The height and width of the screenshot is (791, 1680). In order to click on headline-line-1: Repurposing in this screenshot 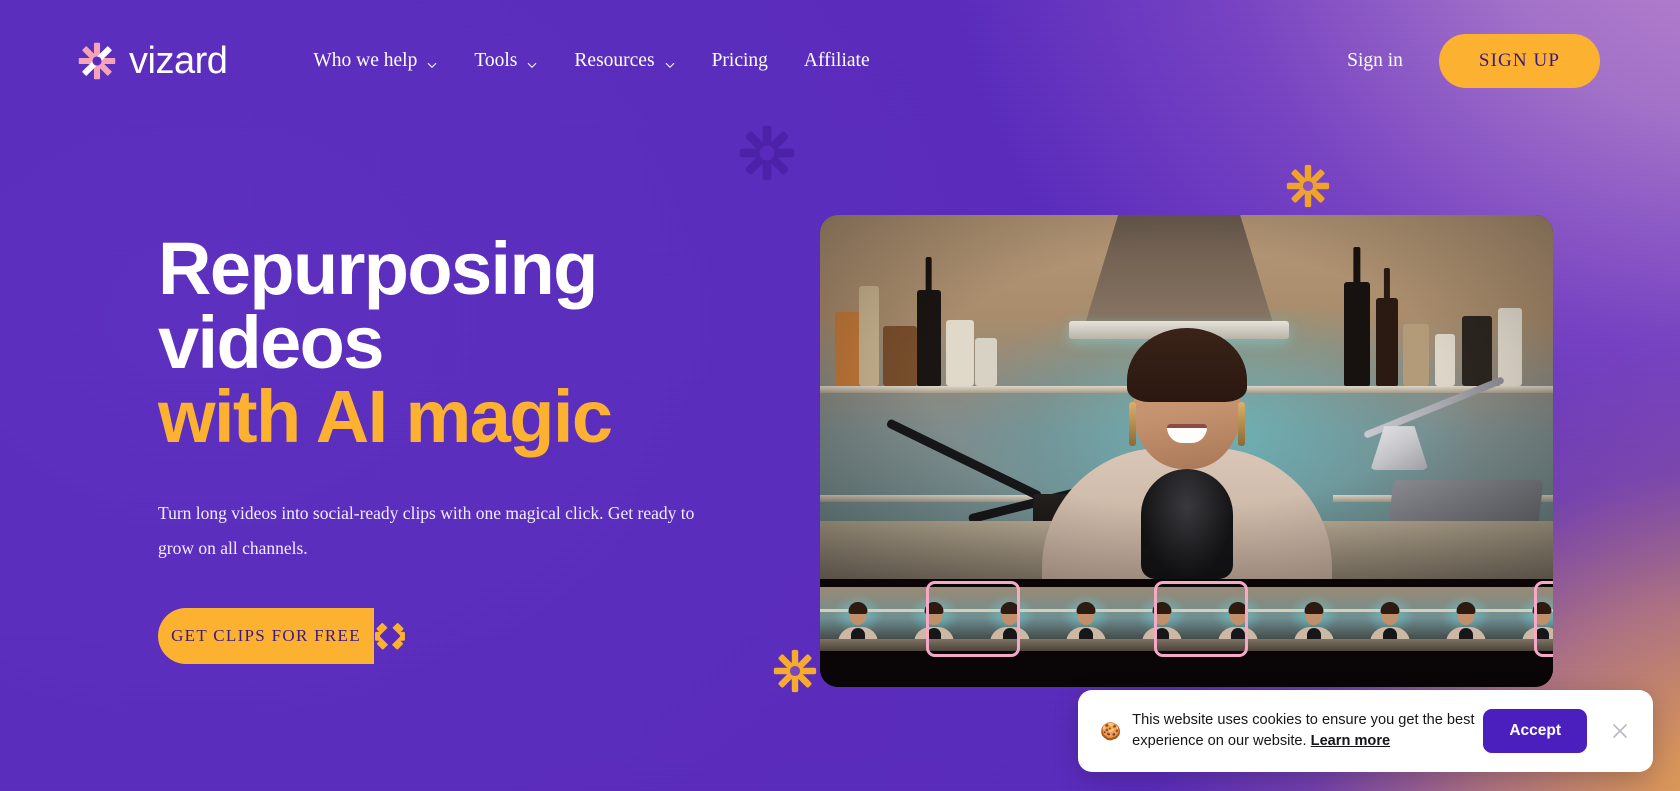, I will do `click(378, 268)`.